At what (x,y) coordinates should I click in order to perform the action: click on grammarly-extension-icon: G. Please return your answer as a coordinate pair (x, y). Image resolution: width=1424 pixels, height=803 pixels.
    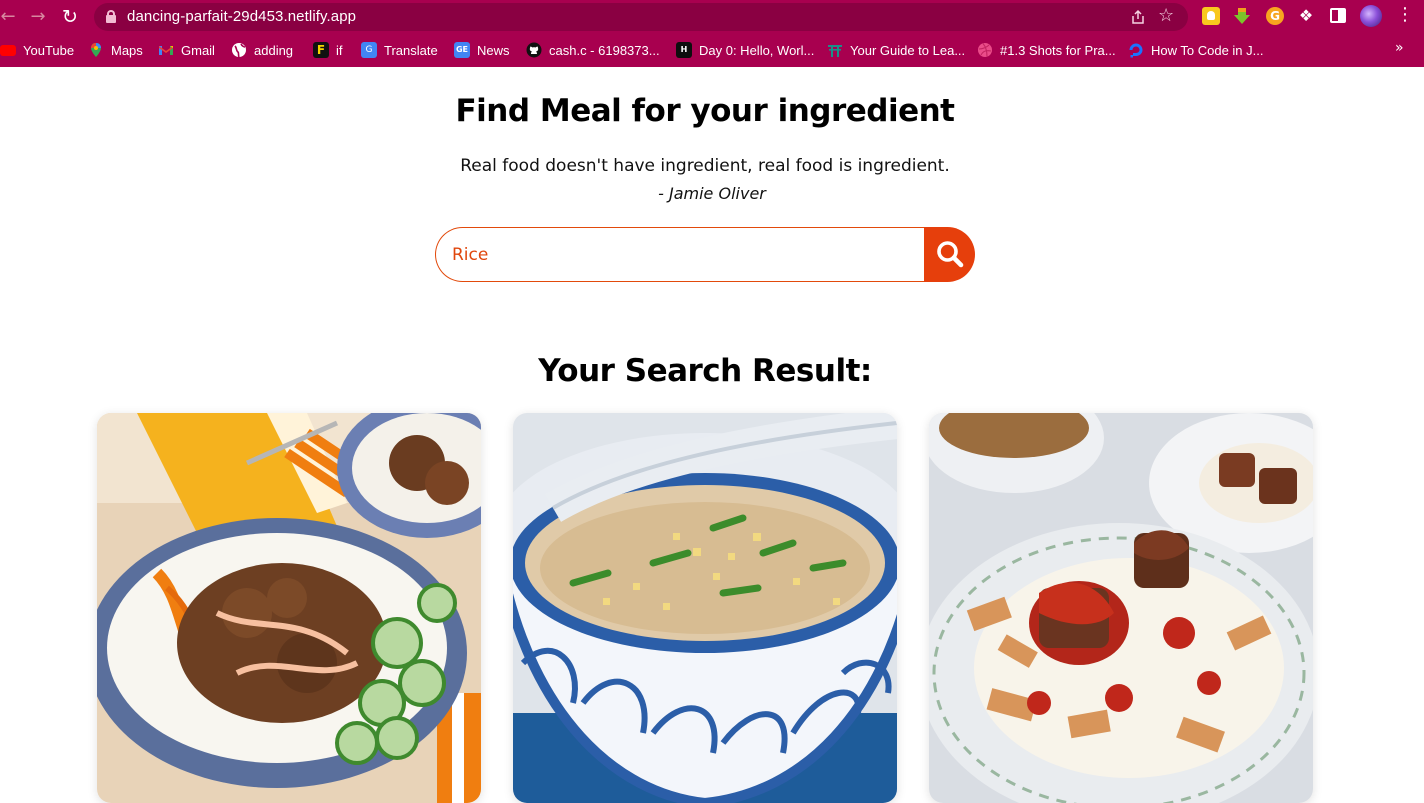
    Looking at the image, I should click on (1275, 16).